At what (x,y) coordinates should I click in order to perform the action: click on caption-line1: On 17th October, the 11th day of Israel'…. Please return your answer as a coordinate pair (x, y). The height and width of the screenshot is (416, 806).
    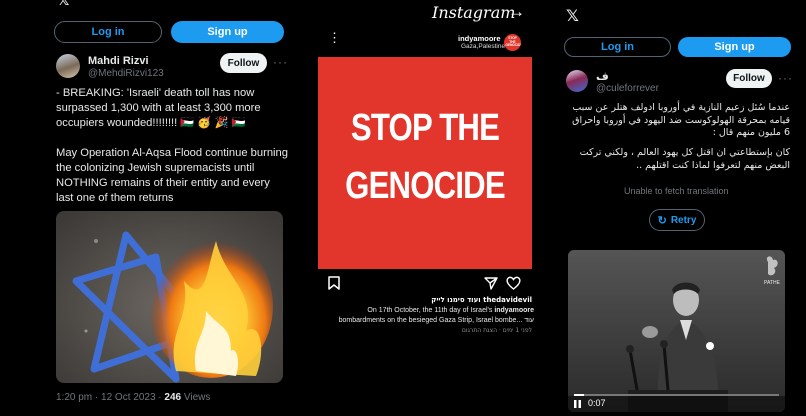
    Looking at the image, I should click on (431, 310).